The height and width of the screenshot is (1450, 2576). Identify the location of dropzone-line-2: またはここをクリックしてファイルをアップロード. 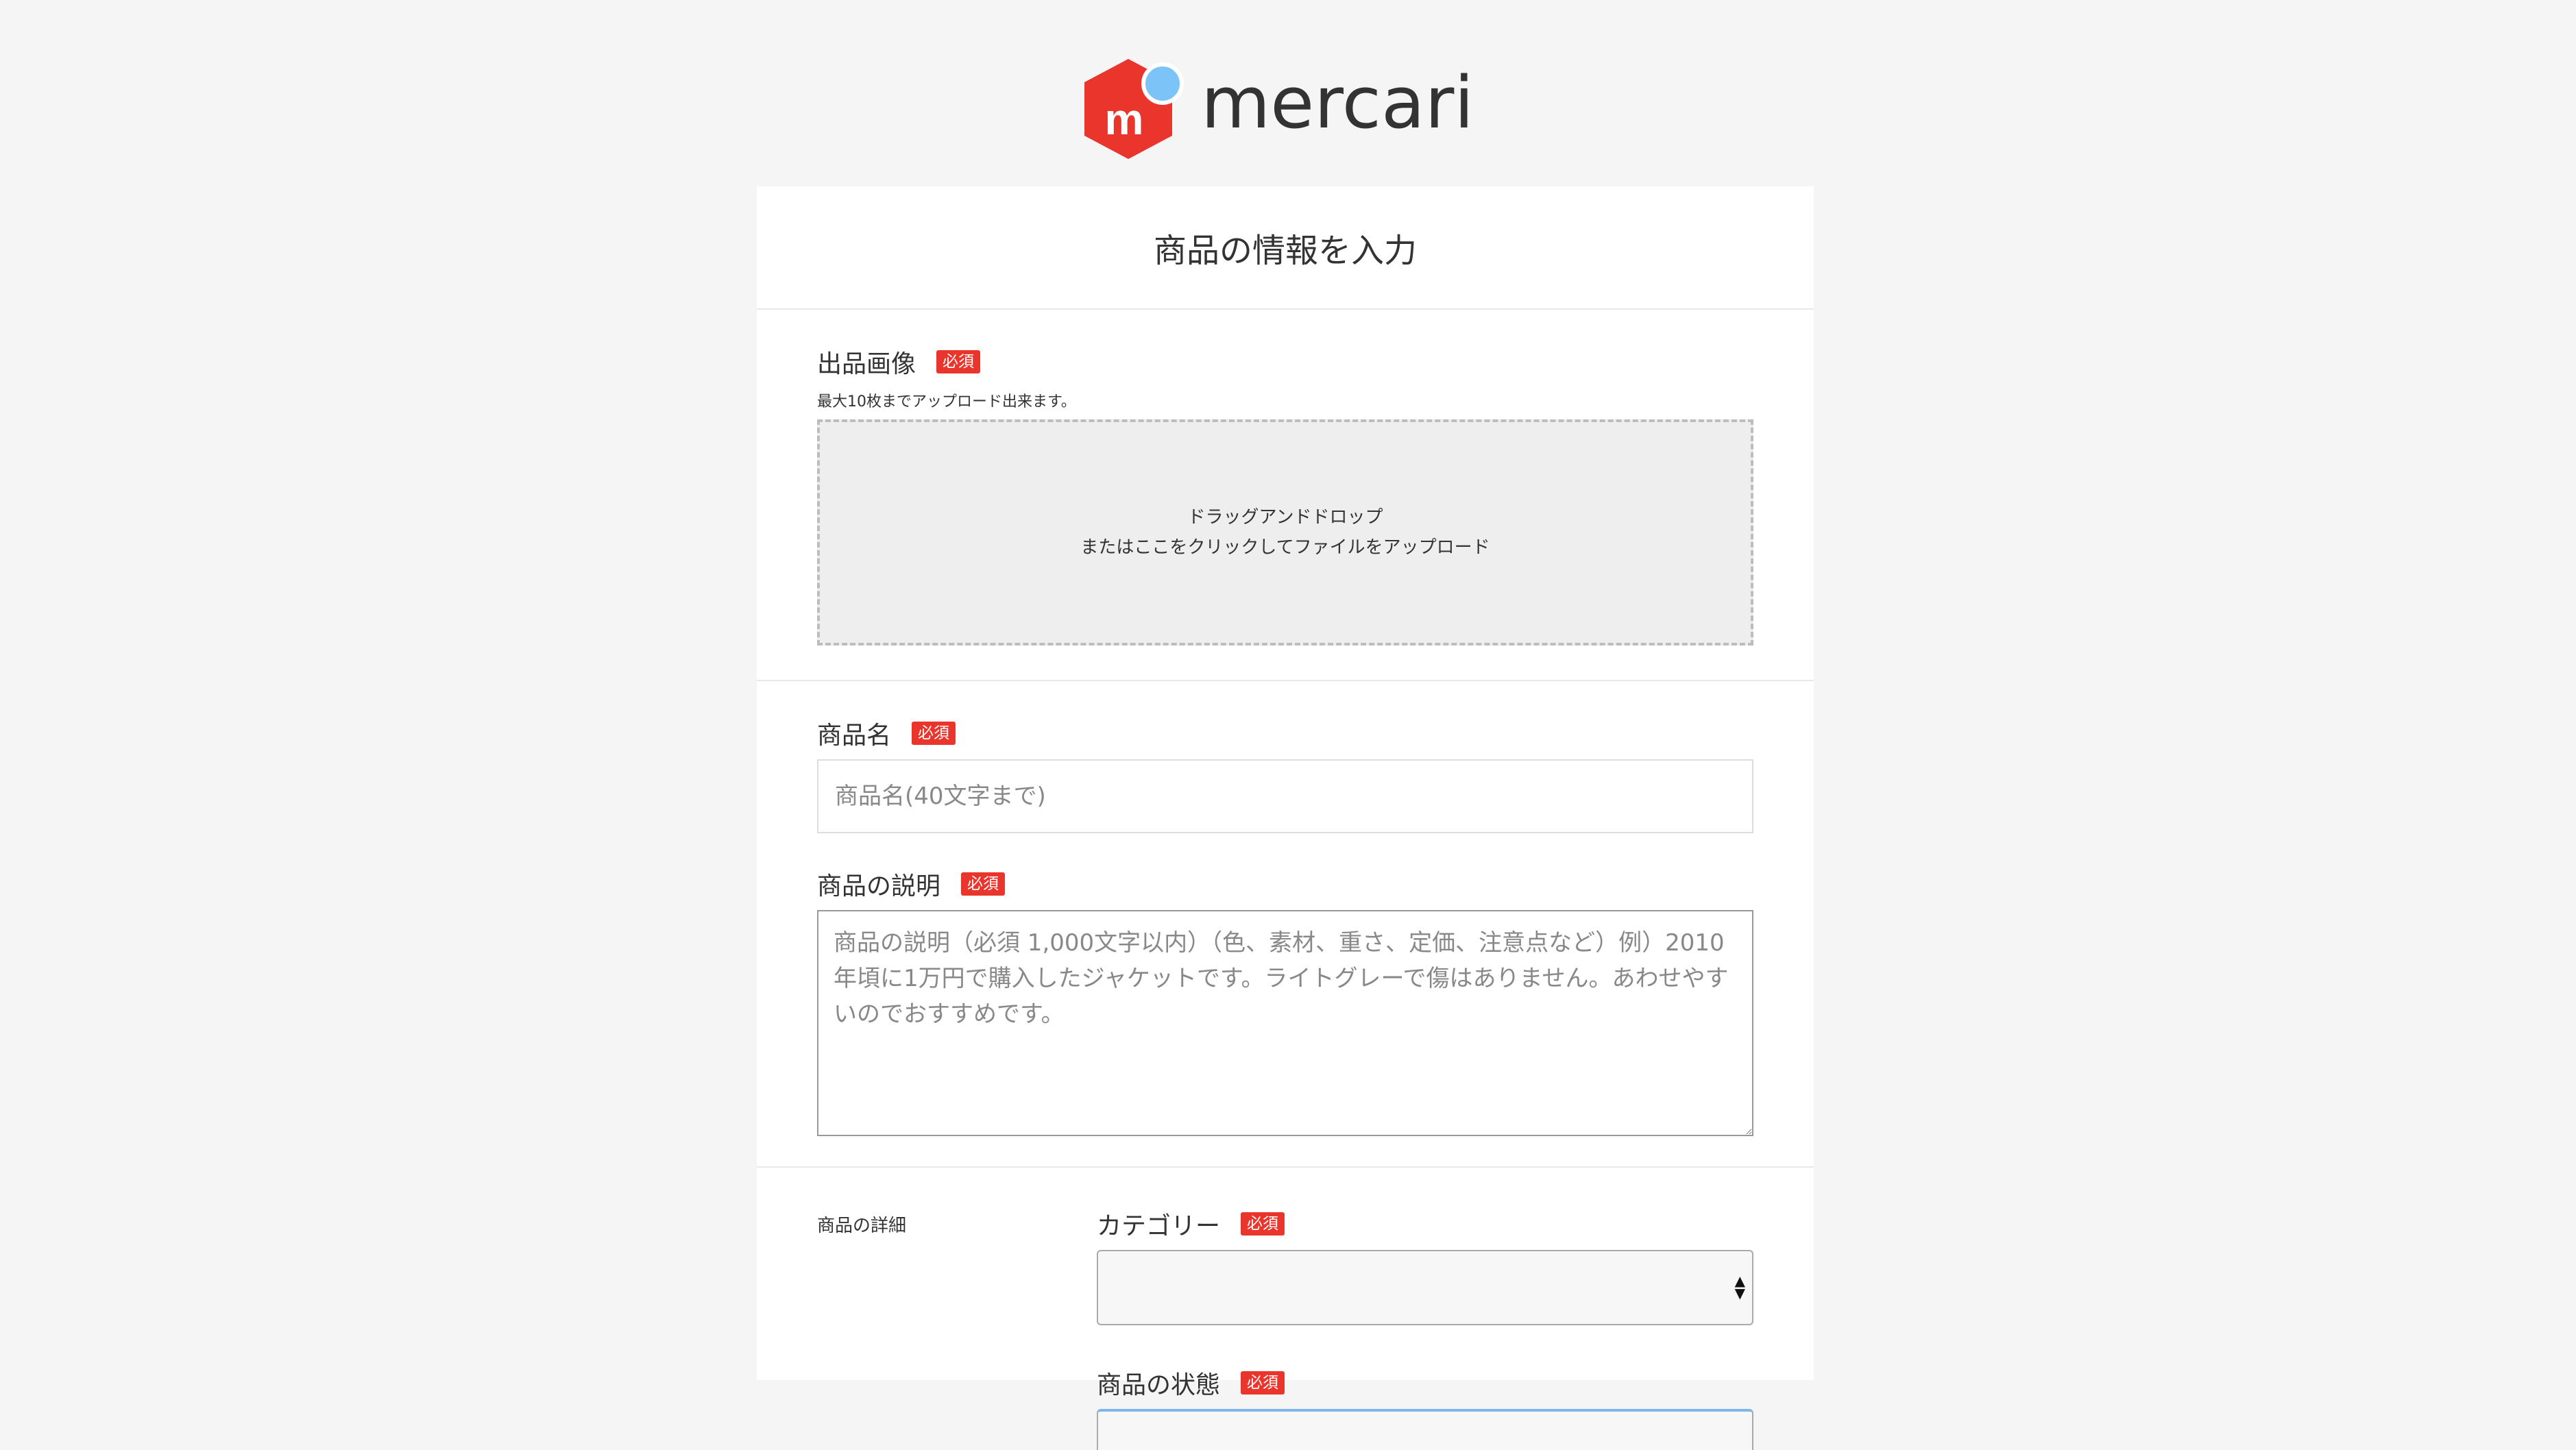
(1285, 547).